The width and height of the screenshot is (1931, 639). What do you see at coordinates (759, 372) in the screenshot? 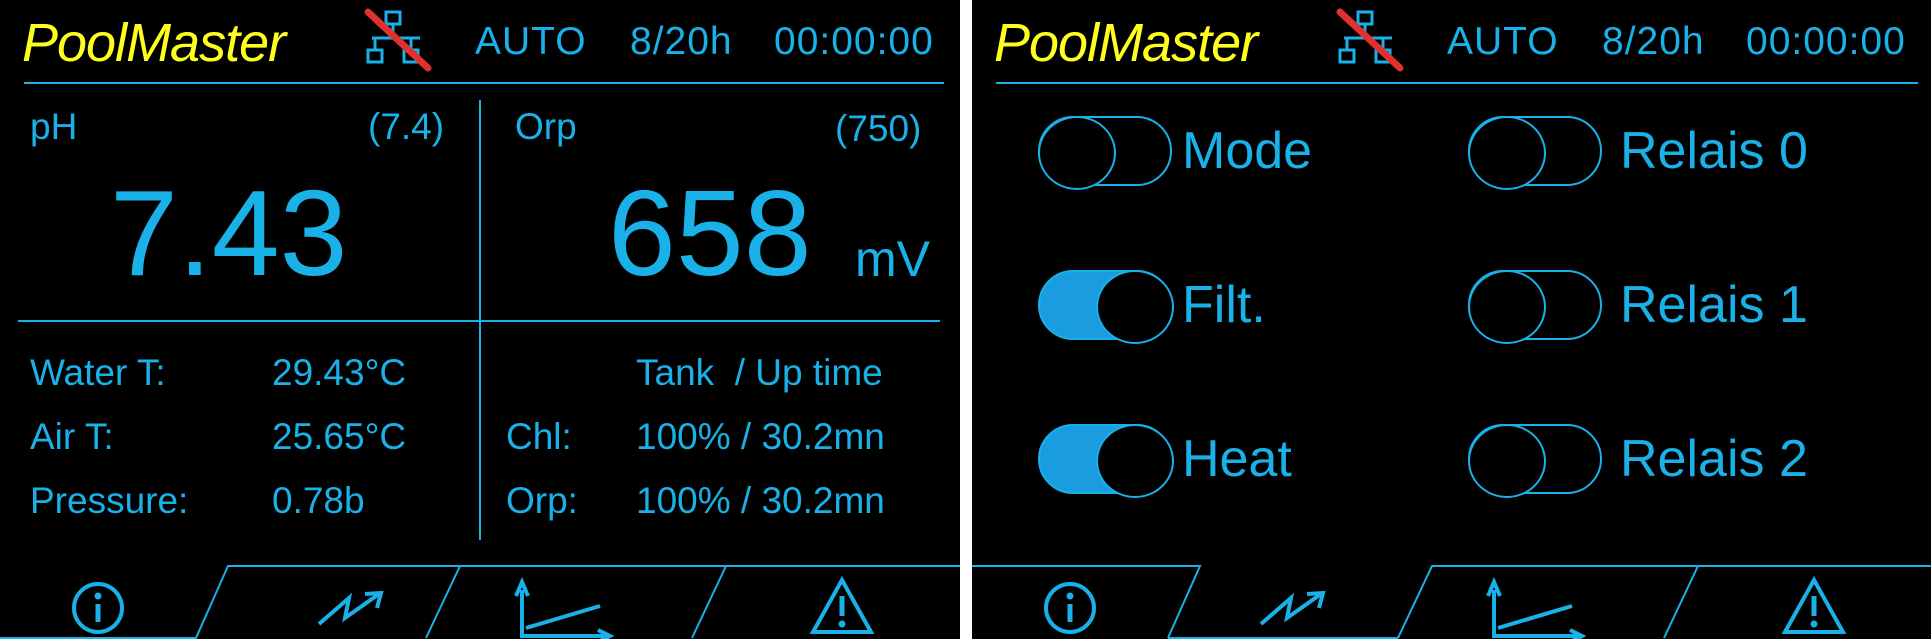
I see `tank-uptime-header: Tank / Up time` at bounding box center [759, 372].